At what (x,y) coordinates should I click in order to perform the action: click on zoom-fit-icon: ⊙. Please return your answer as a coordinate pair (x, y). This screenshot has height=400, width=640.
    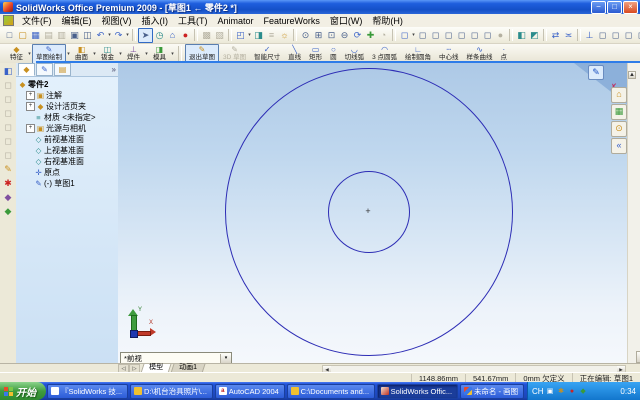
    Looking at the image, I should click on (305, 35).